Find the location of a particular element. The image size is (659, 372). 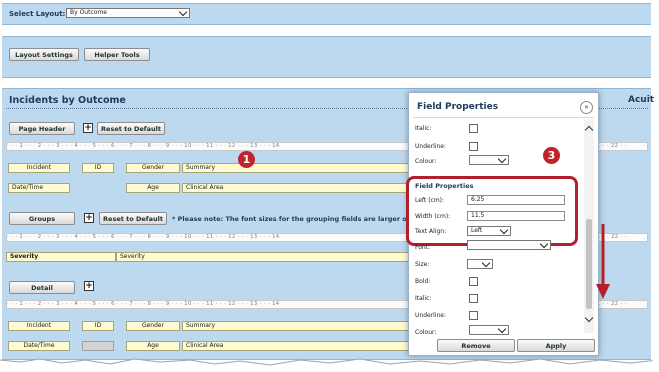

page-header-ruler-right: 1 · · 22 · · is located at coordinates (622, 146).